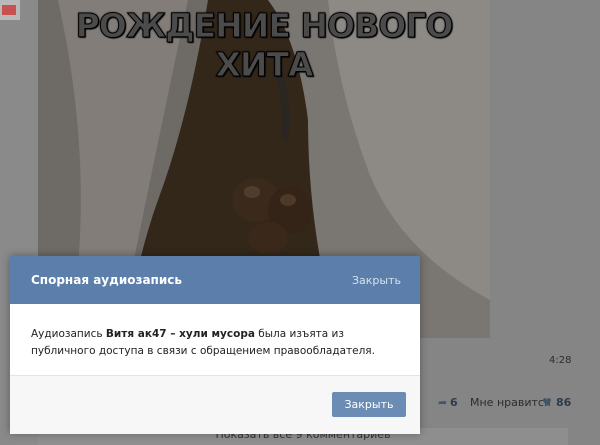 This screenshot has height=445, width=600. What do you see at coordinates (106, 280) in the screenshot?
I see `dialog-title: Спорная аудиозапись` at bounding box center [106, 280].